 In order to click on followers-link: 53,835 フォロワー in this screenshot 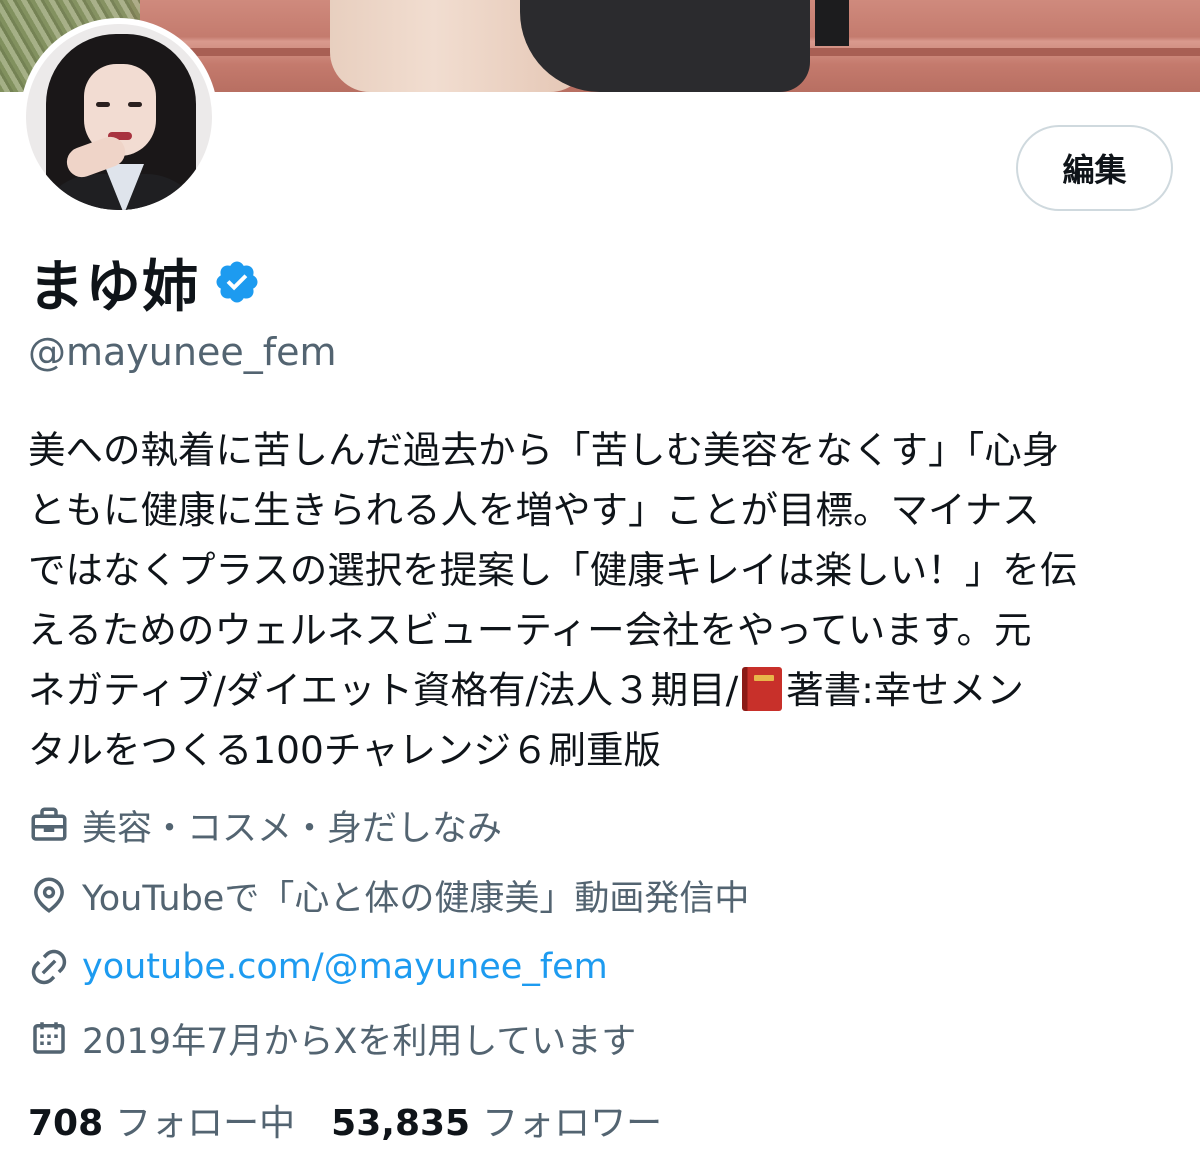, I will do `click(496, 1120)`.